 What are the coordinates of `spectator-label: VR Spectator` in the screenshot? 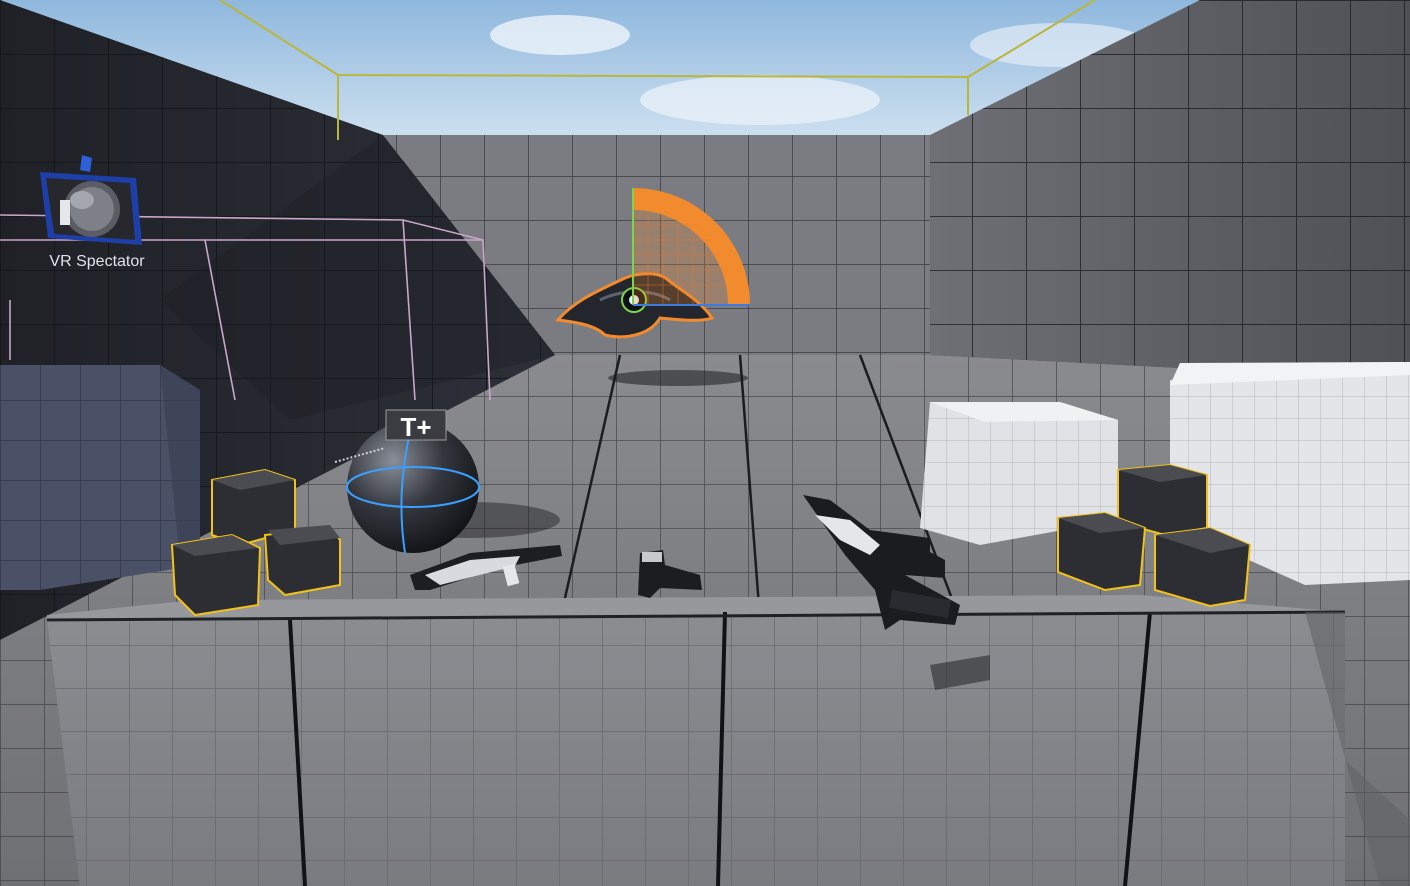 It's located at (97, 261).